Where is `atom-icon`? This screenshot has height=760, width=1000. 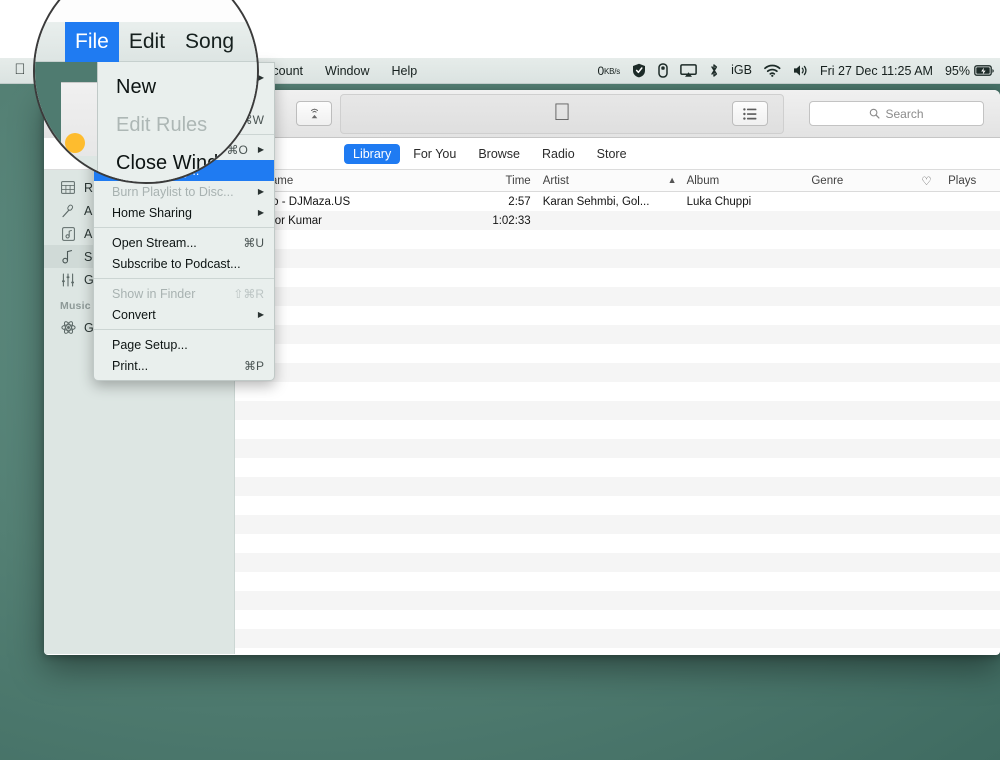
atom-icon is located at coordinates (68, 328).